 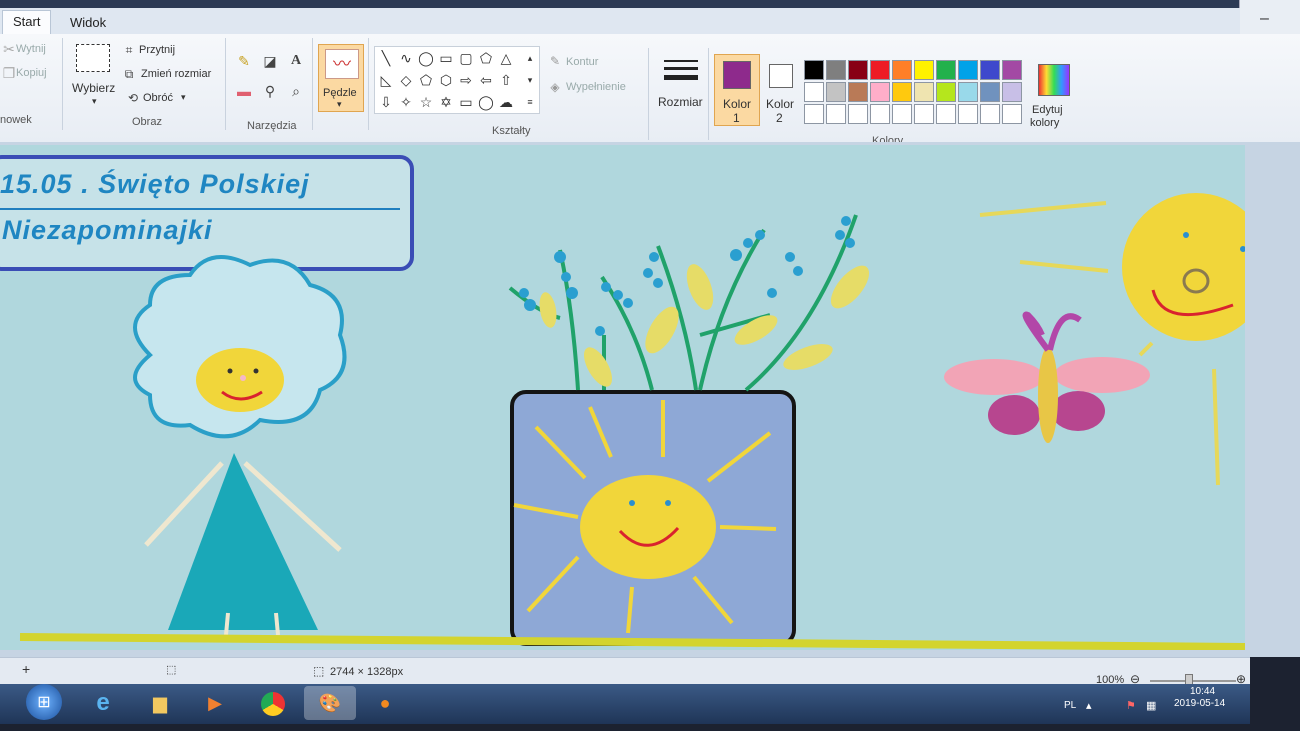 What do you see at coordinates (31, 73) in the screenshot?
I see `copy-button: Kopiuj` at bounding box center [31, 73].